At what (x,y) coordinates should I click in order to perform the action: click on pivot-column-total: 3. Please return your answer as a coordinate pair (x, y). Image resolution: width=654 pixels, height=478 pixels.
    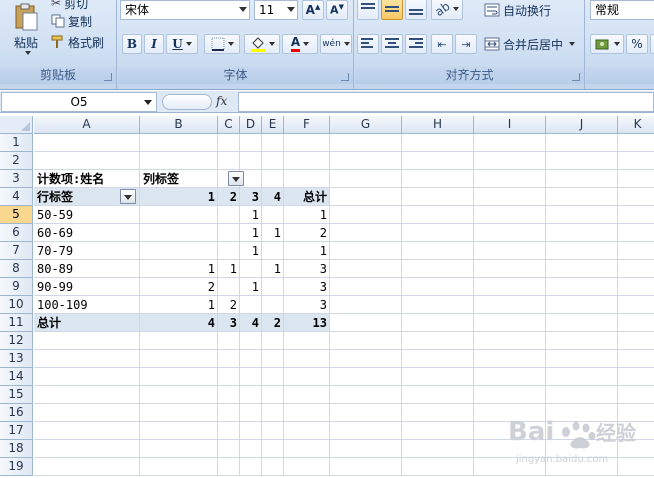
    Looking at the image, I should click on (229, 323).